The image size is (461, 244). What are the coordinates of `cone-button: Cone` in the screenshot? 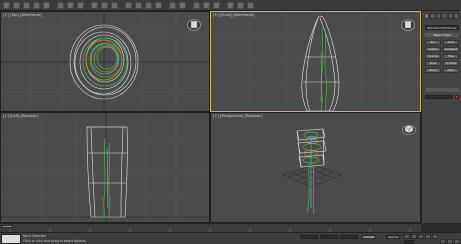 It's located at (451, 42).